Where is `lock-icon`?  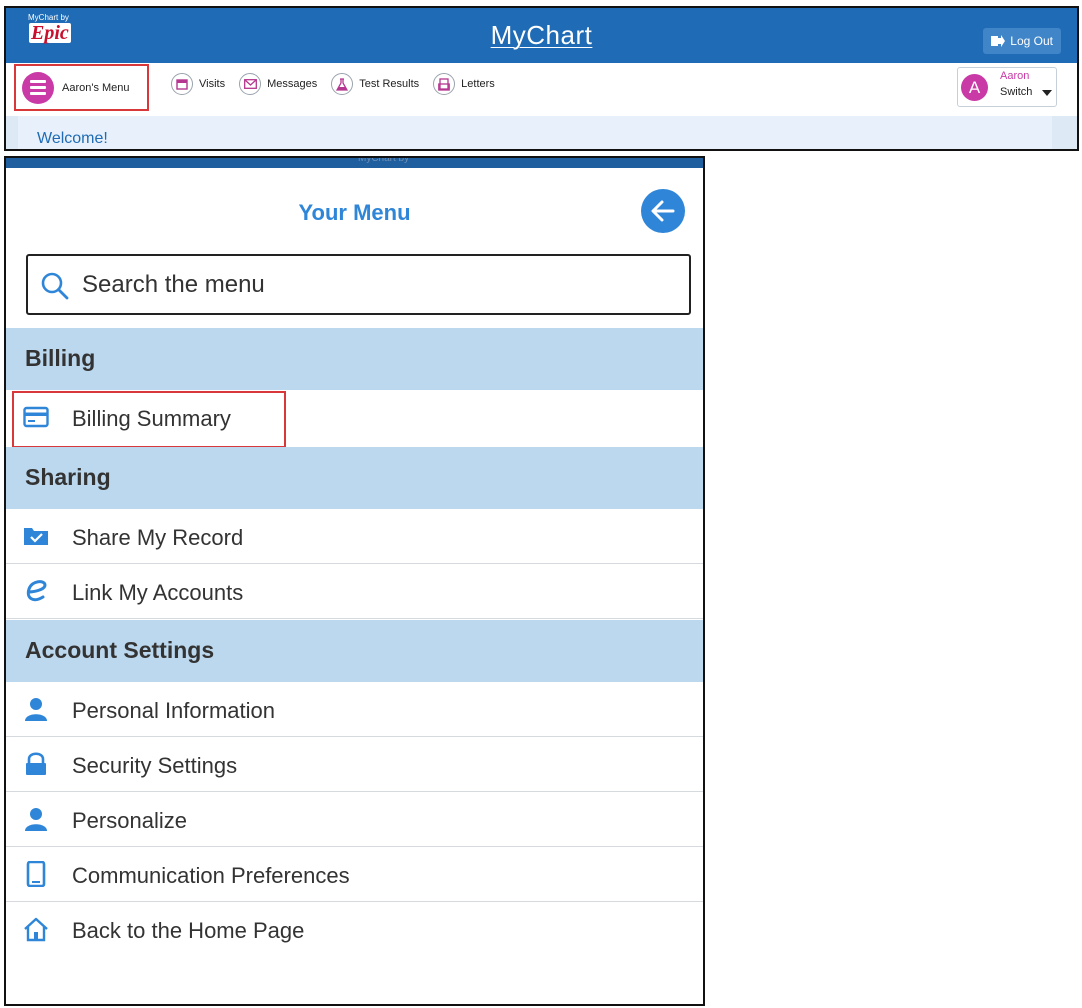
lock-icon is located at coordinates (36, 764).